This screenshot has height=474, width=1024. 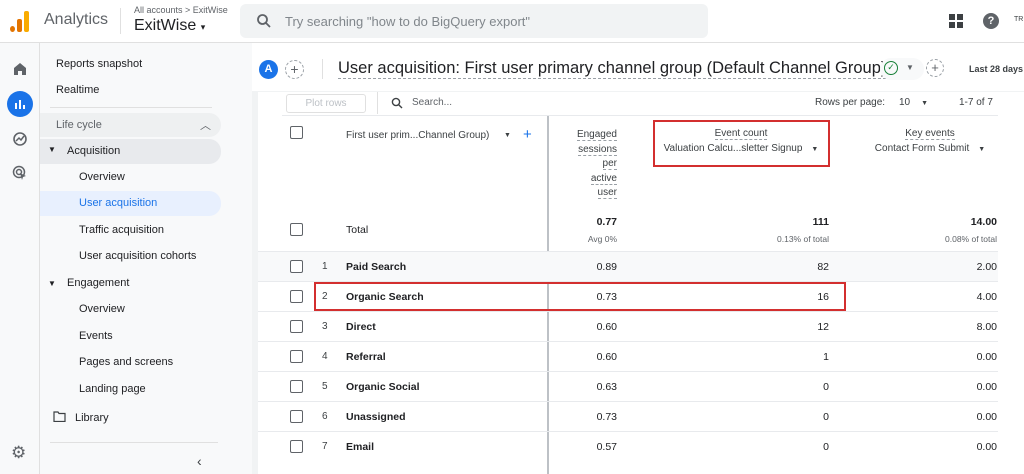 I want to click on collapse-sidebar-icon: ‹, so click(x=199, y=461).